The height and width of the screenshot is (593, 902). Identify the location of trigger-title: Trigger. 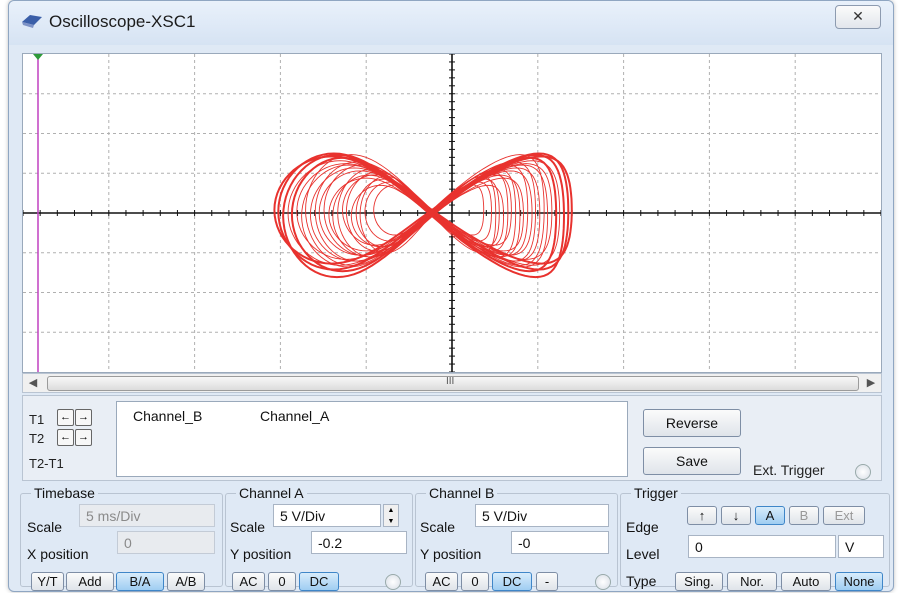
(656, 493).